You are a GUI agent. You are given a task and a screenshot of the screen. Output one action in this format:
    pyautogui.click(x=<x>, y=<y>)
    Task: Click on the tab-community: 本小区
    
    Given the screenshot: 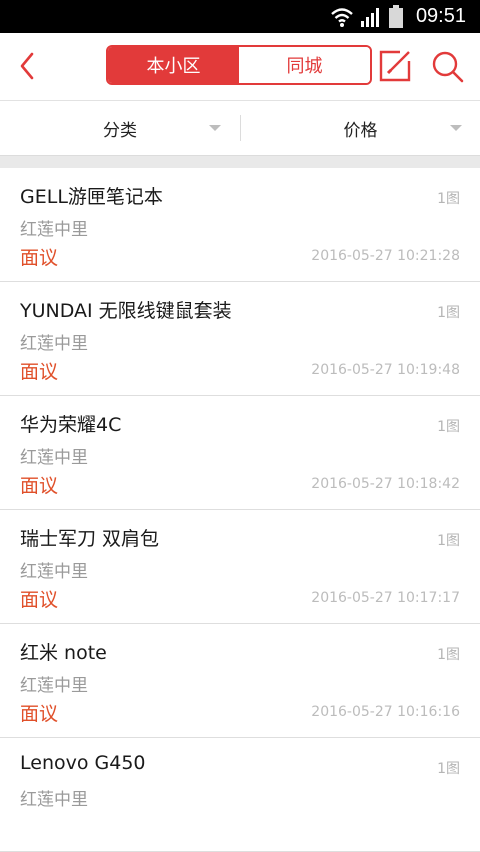 What is the action you would take?
    pyautogui.click(x=173, y=65)
    